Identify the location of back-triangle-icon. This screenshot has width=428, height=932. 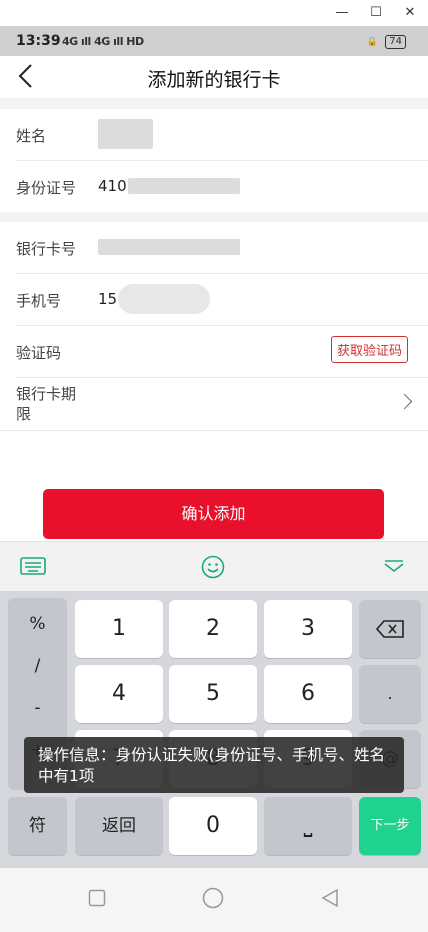
(330, 898).